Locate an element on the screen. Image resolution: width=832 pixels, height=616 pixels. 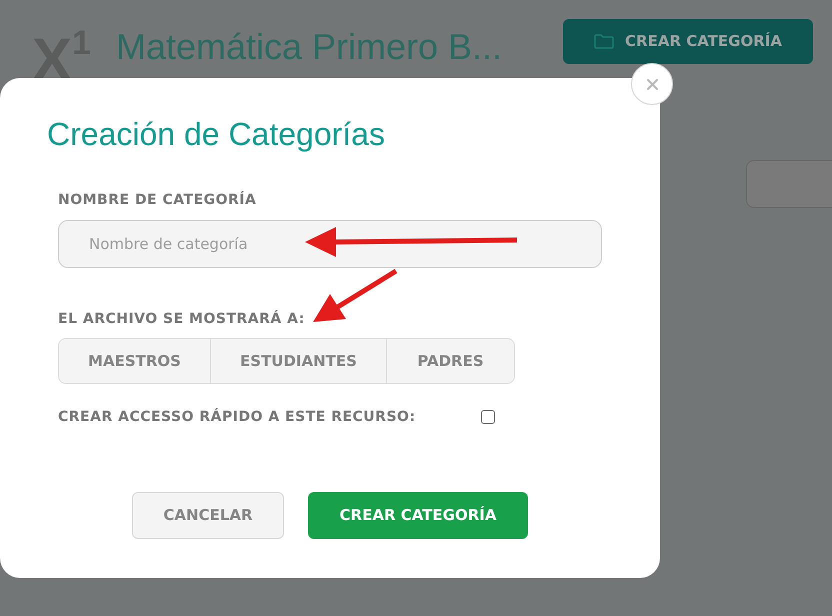
audience-toggle: ESTUDIANTES is located at coordinates (298, 361).